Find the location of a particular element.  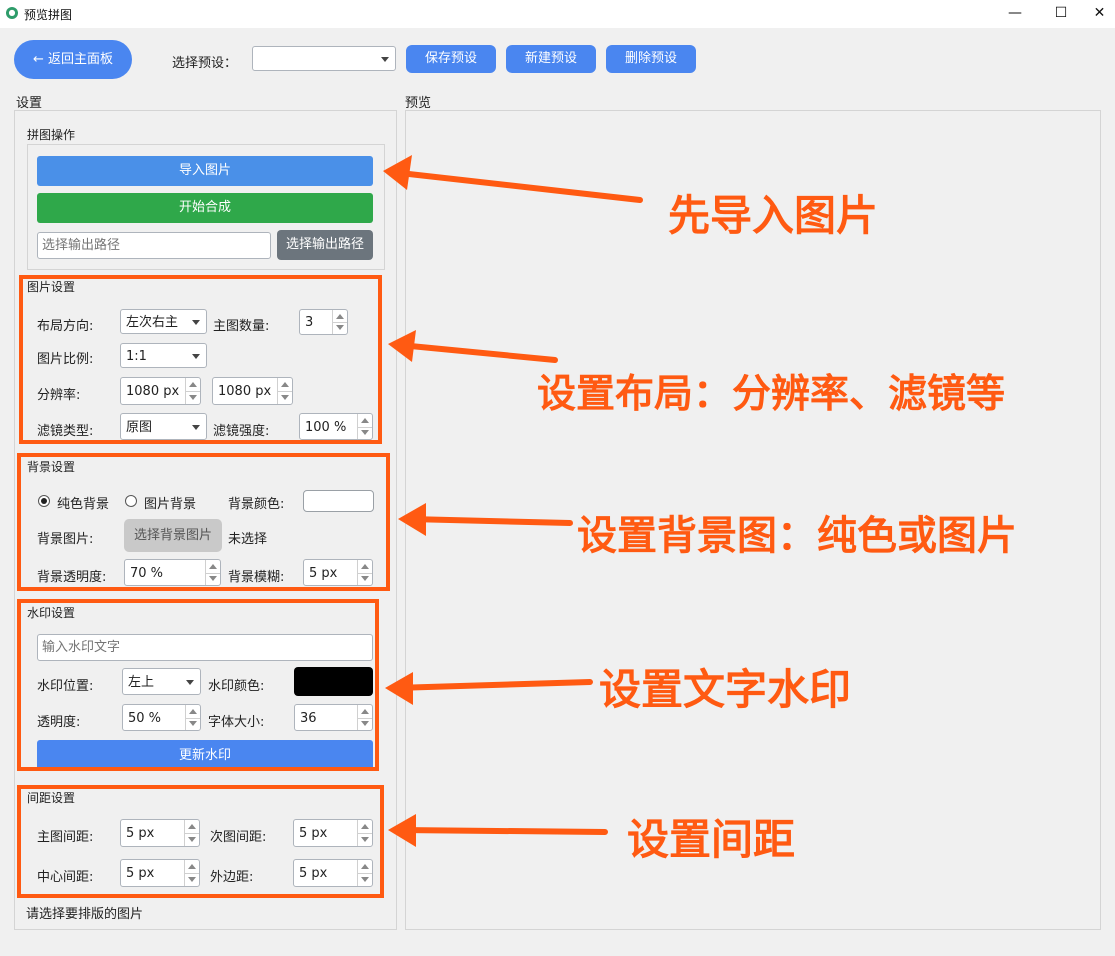

import-arrow-head is located at coordinates (397, 172).